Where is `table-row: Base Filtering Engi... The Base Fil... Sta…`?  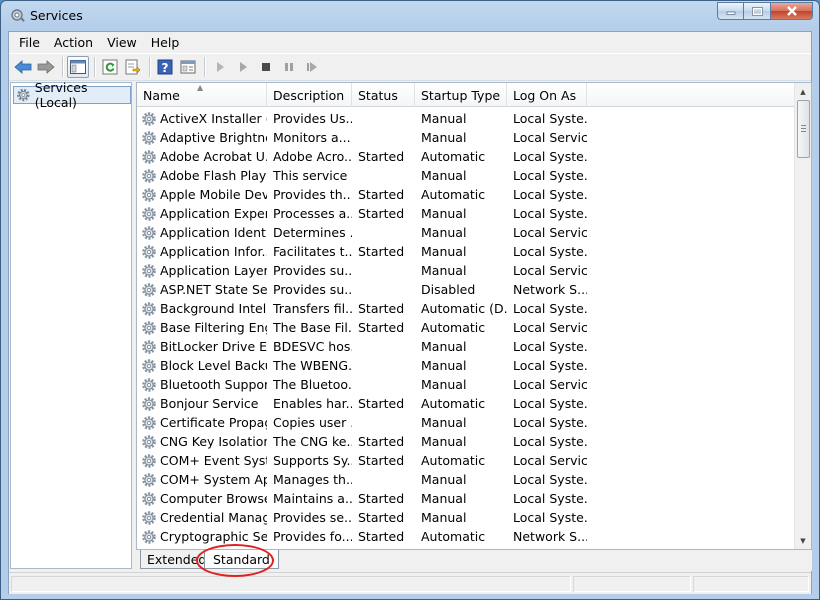
table-row: Base Filtering Engi... The Base Fil... Sta… is located at coordinates (467, 327).